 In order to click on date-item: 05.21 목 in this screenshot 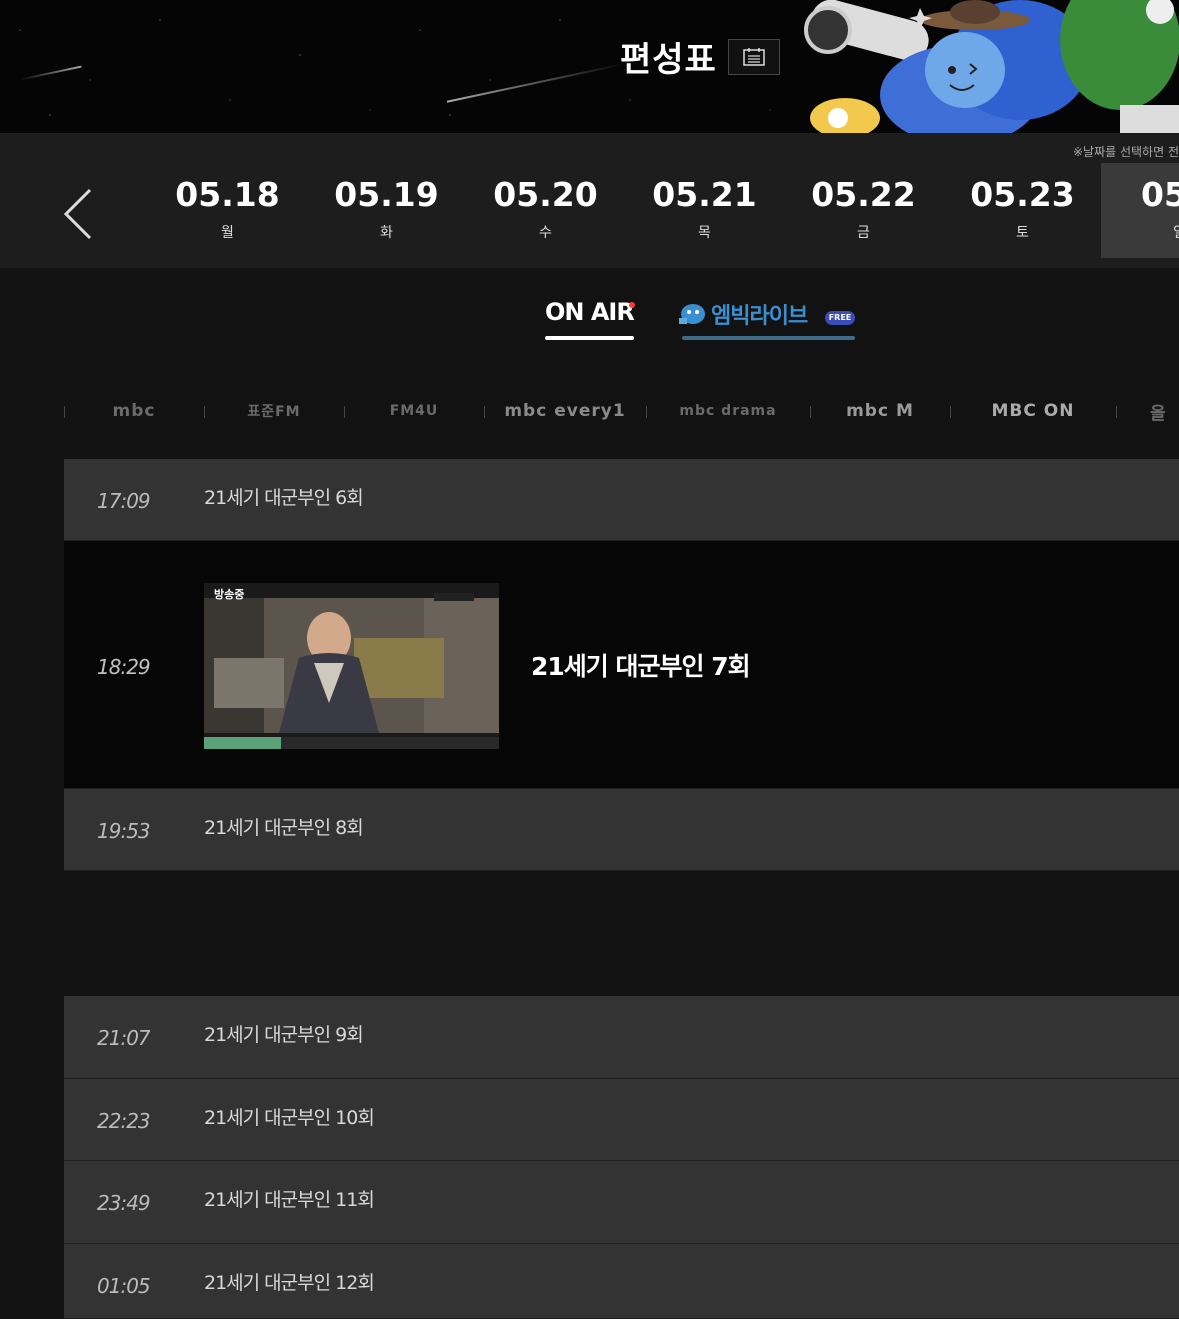, I will do `click(704, 210)`.